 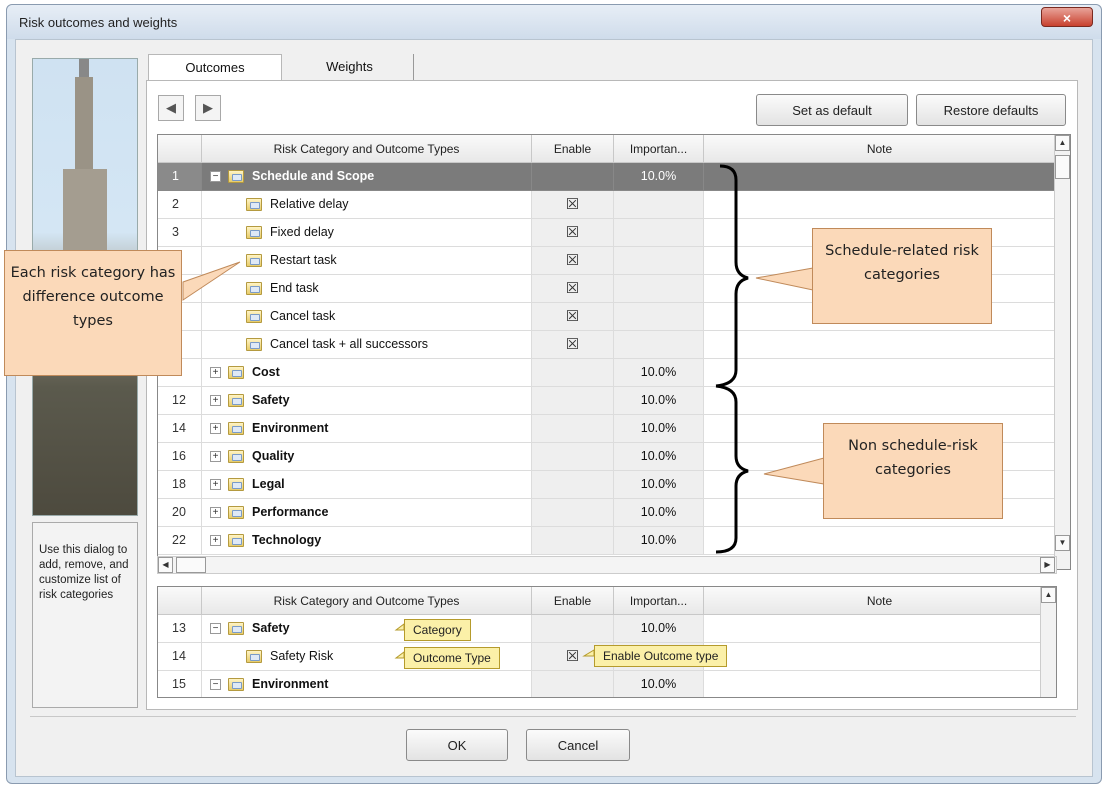 What do you see at coordinates (457, 745) in the screenshot?
I see `ok-button: OK` at bounding box center [457, 745].